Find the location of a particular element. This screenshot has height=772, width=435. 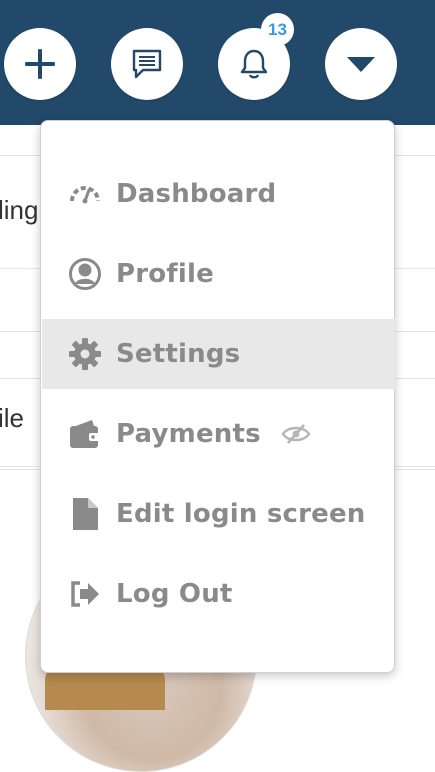

gauge-icon is located at coordinates (85, 194).